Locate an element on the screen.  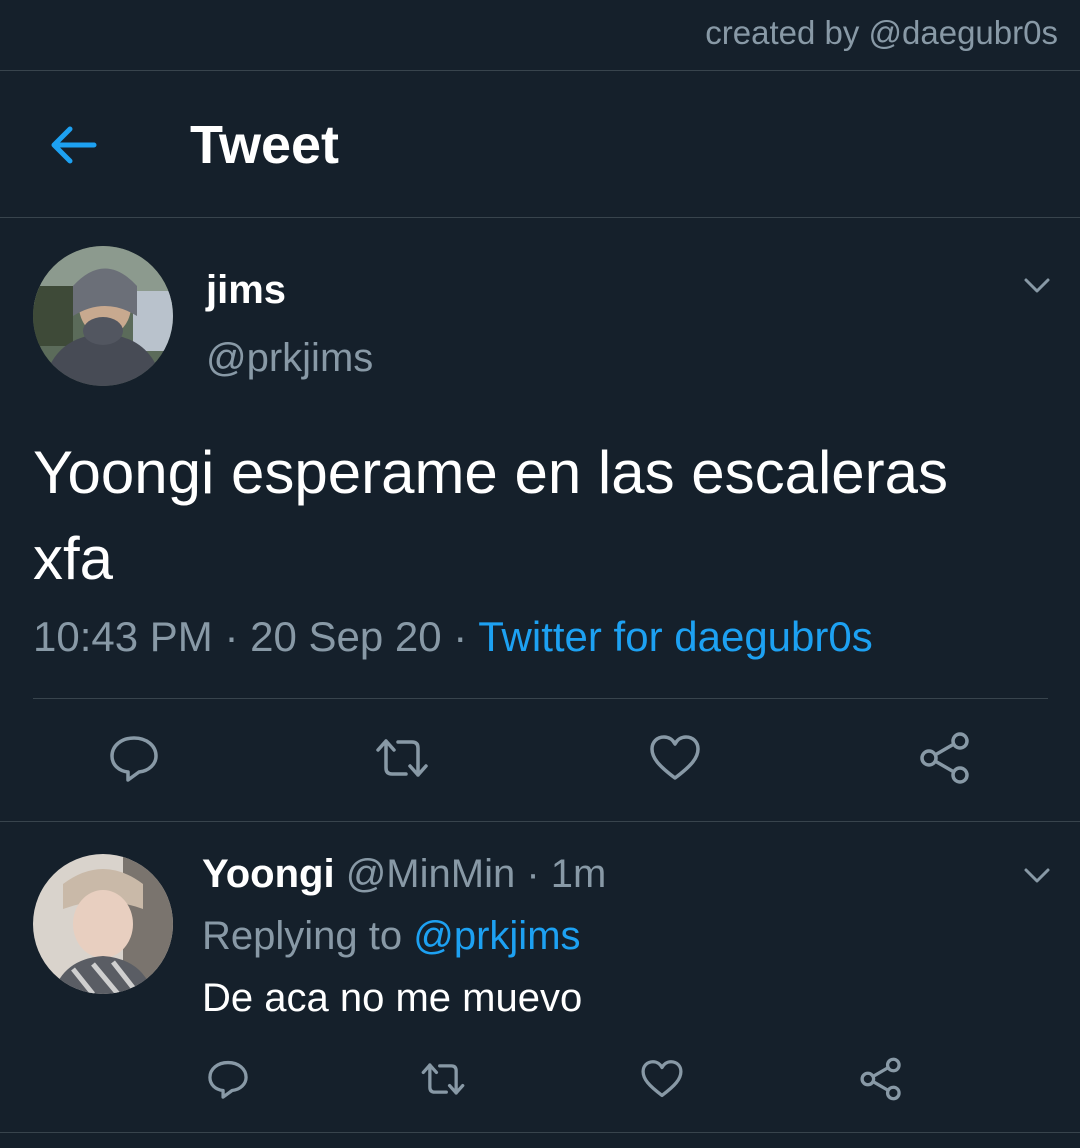
reply-time: 1m is located at coordinates (578, 874).